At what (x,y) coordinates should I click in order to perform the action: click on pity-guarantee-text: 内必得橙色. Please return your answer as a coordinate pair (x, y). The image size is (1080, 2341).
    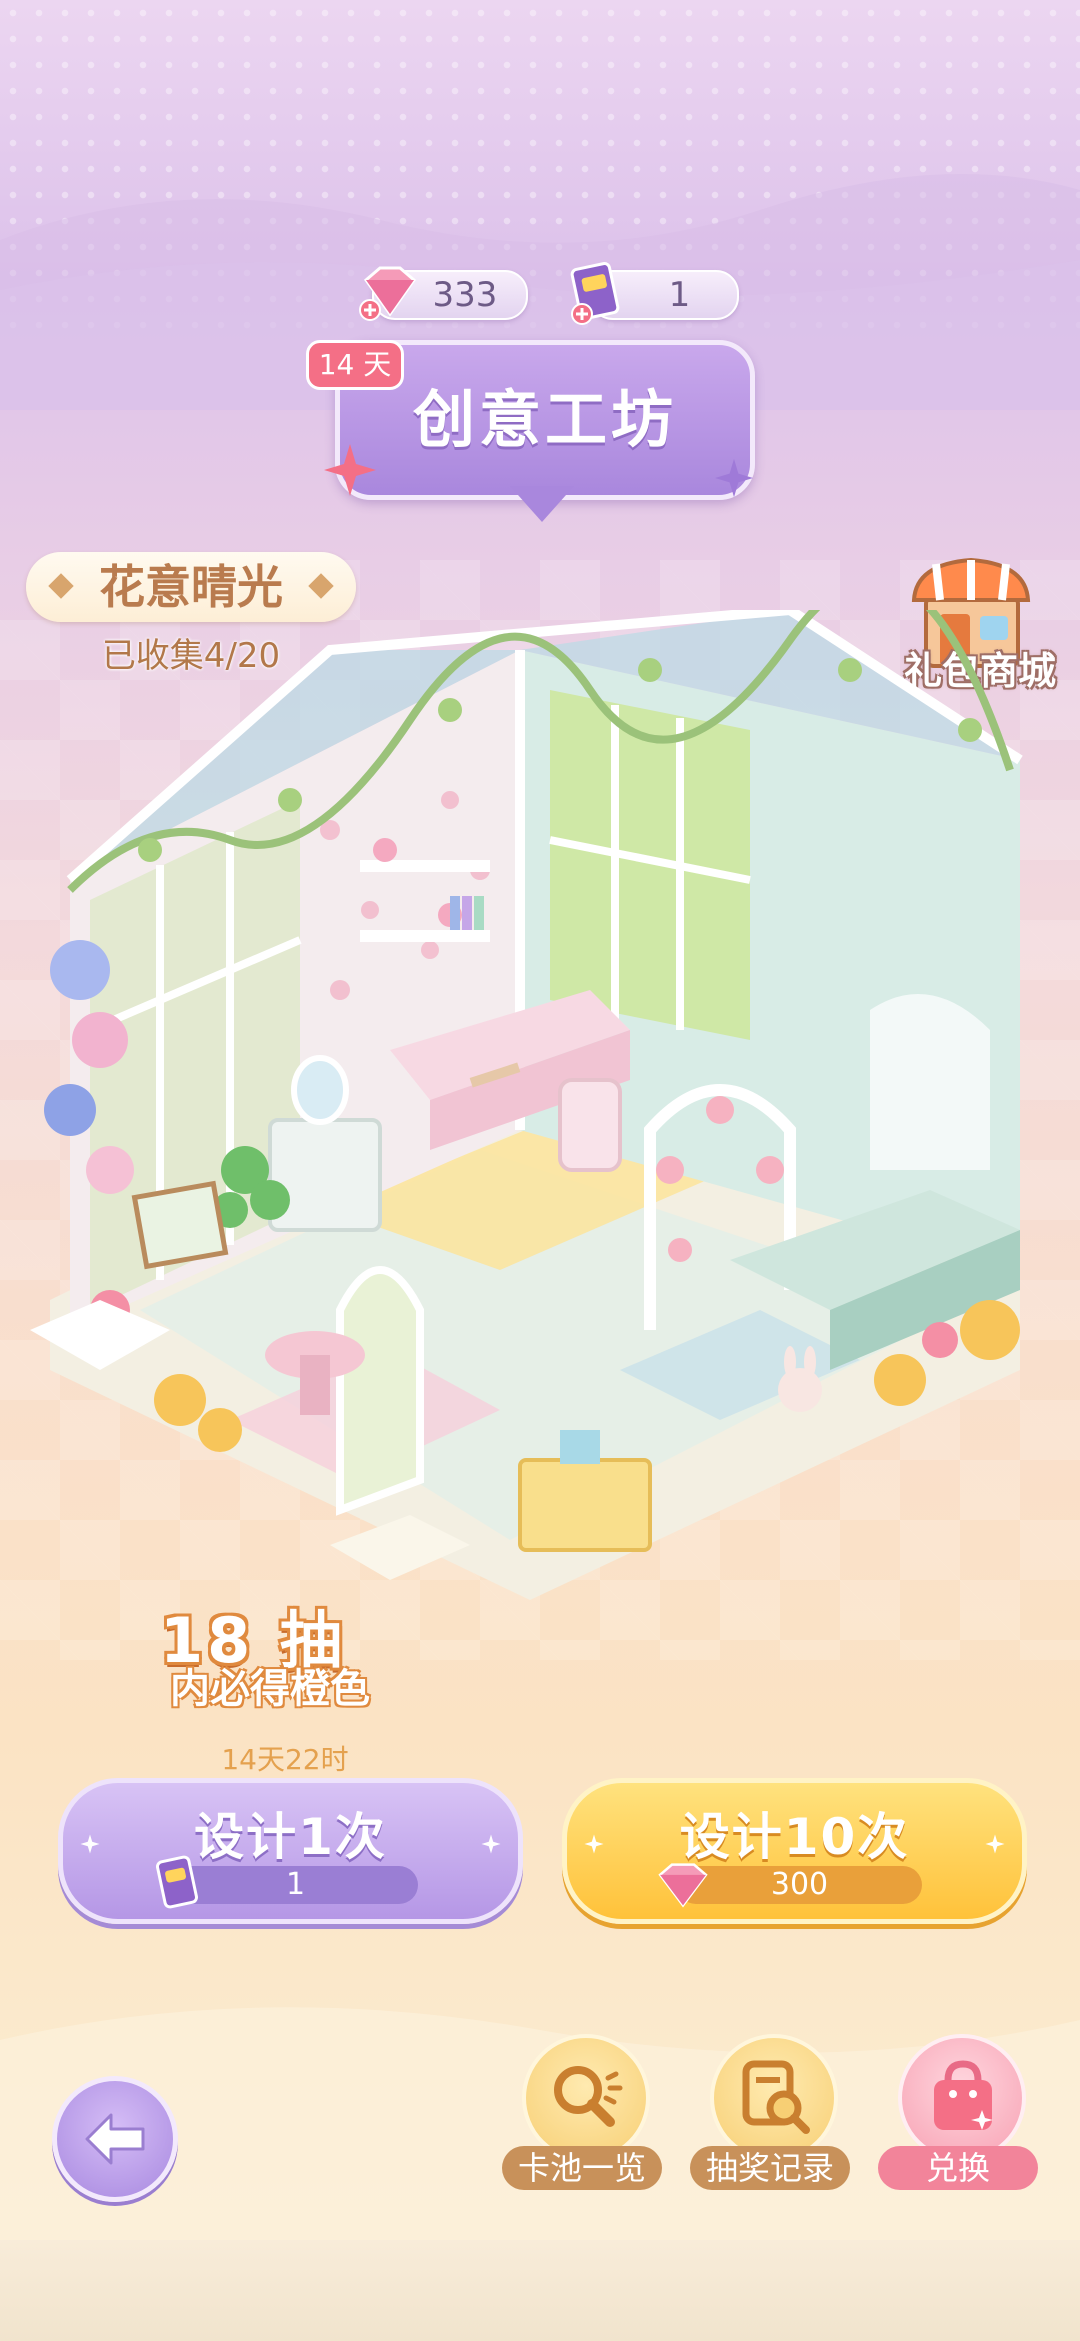
    Looking at the image, I should click on (270, 1689).